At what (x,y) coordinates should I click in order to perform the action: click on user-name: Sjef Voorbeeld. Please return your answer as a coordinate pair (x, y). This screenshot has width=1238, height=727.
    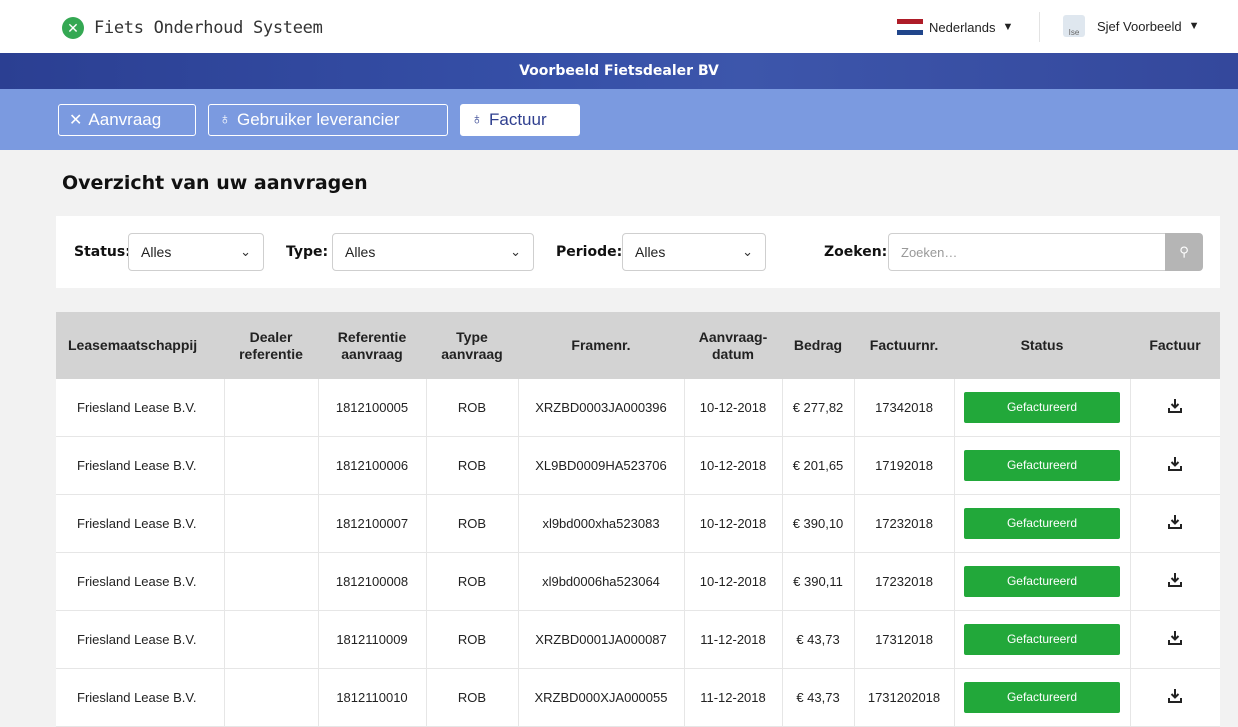
    Looking at the image, I should click on (1139, 26).